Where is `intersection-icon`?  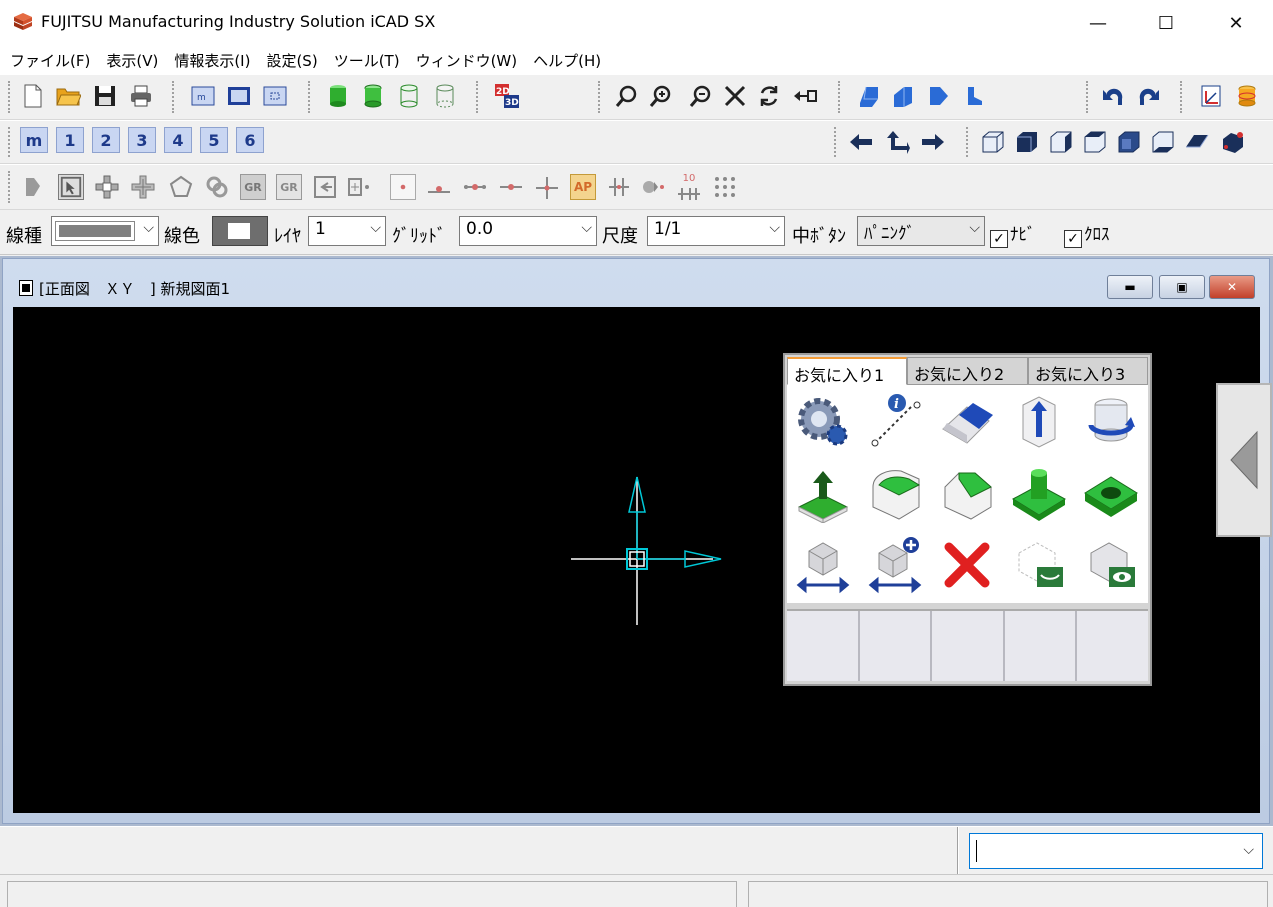 intersection-icon is located at coordinates (547, 187).